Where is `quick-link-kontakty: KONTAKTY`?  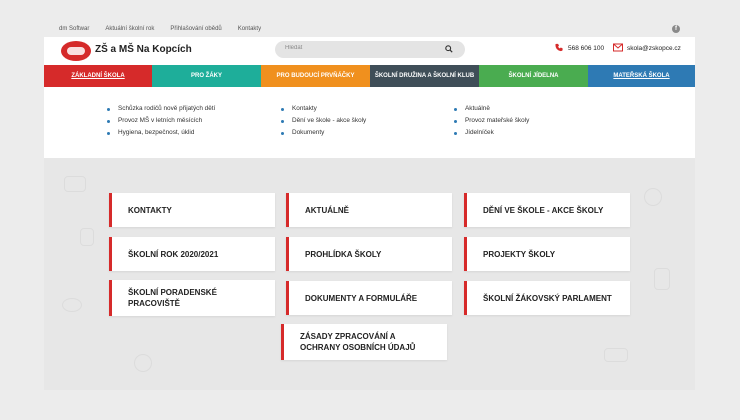 quick-link-kontakty: KONTAKTY is located at coordinates (192, 210).